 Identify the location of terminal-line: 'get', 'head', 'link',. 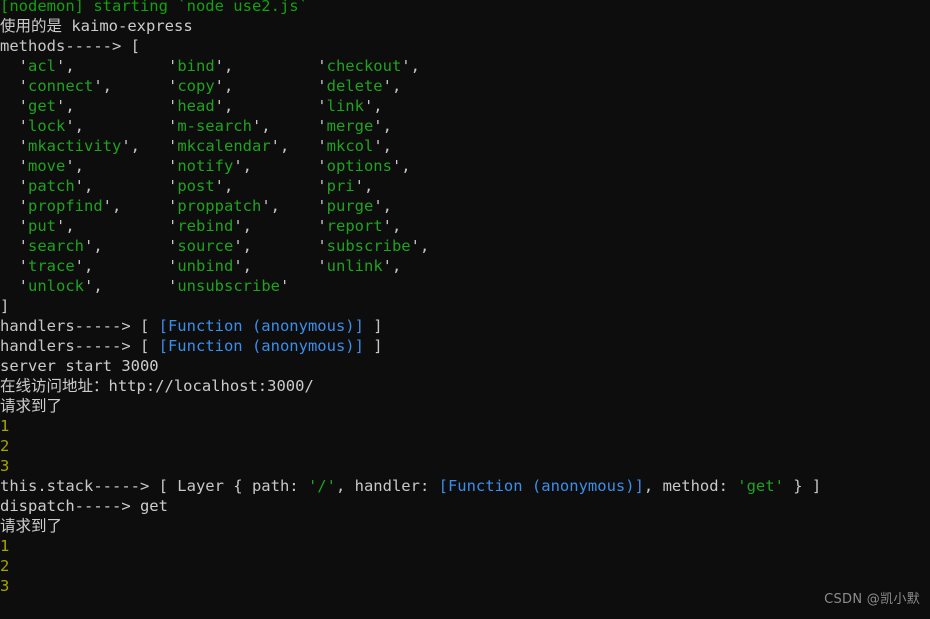
(465, 106).